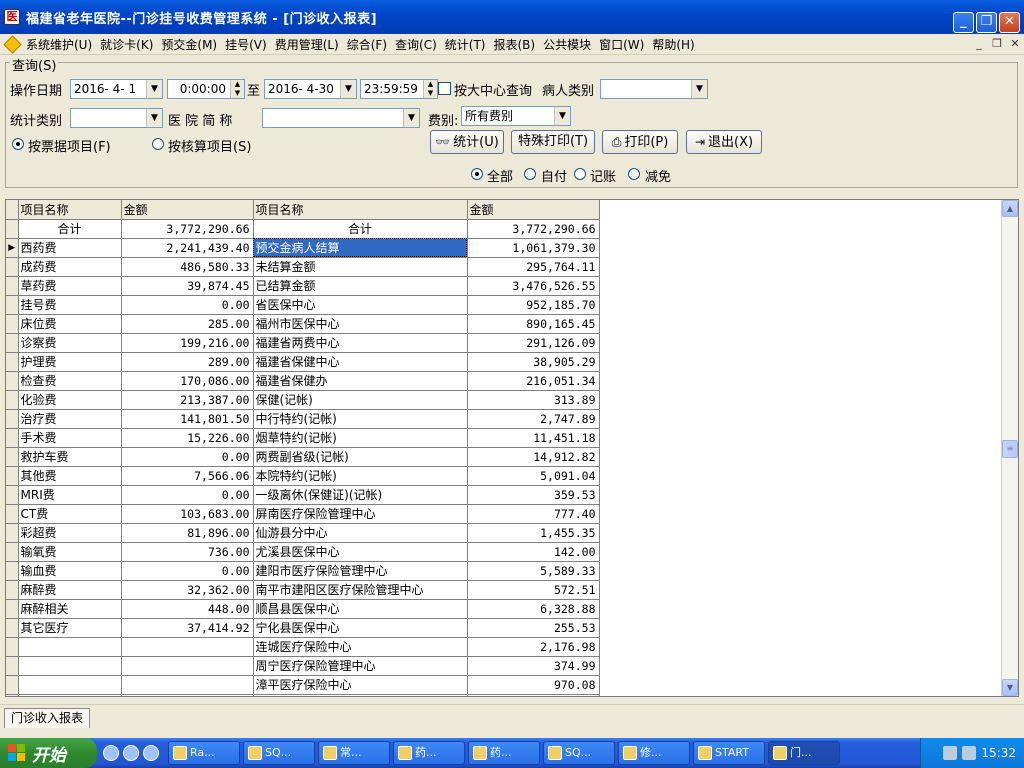  I want to click on cell-amount-2: 3,476,526.55, so click(533, 286).